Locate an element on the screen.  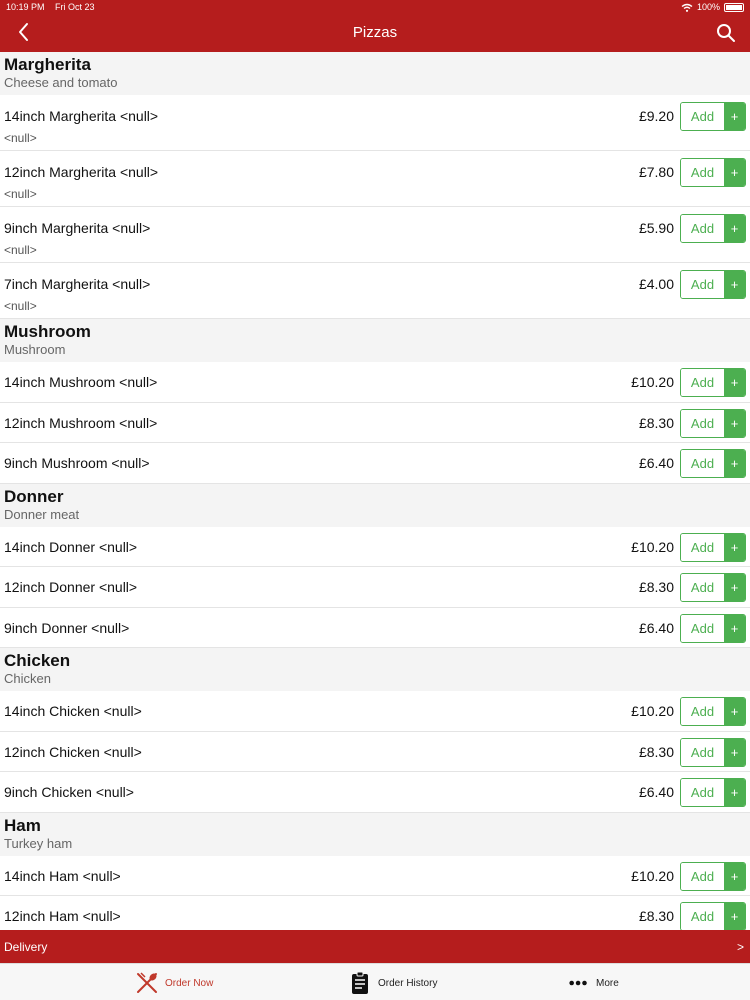
item-name: 14inch Ham <null> is located at coordinates (62, 875).